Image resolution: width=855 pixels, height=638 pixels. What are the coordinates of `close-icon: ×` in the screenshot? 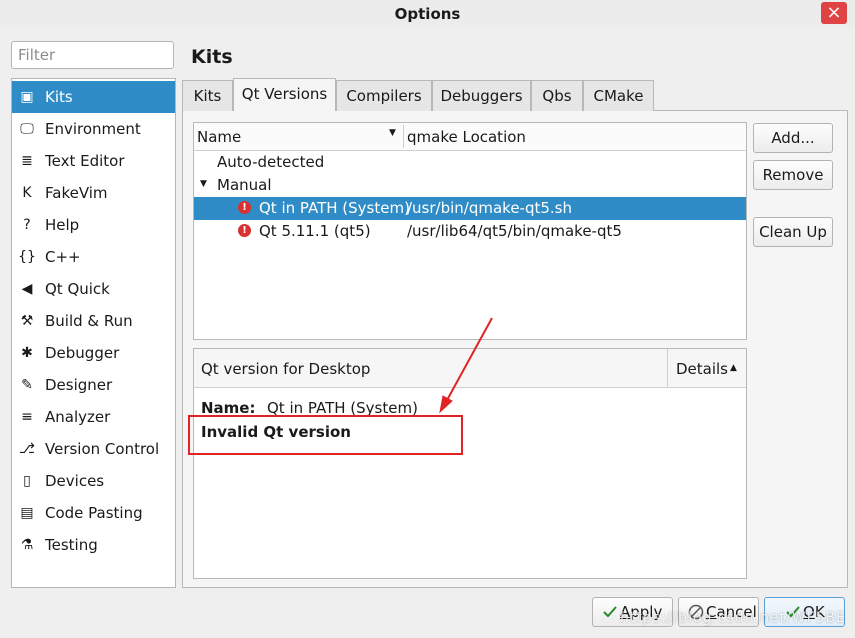 It's located at (834, 13).